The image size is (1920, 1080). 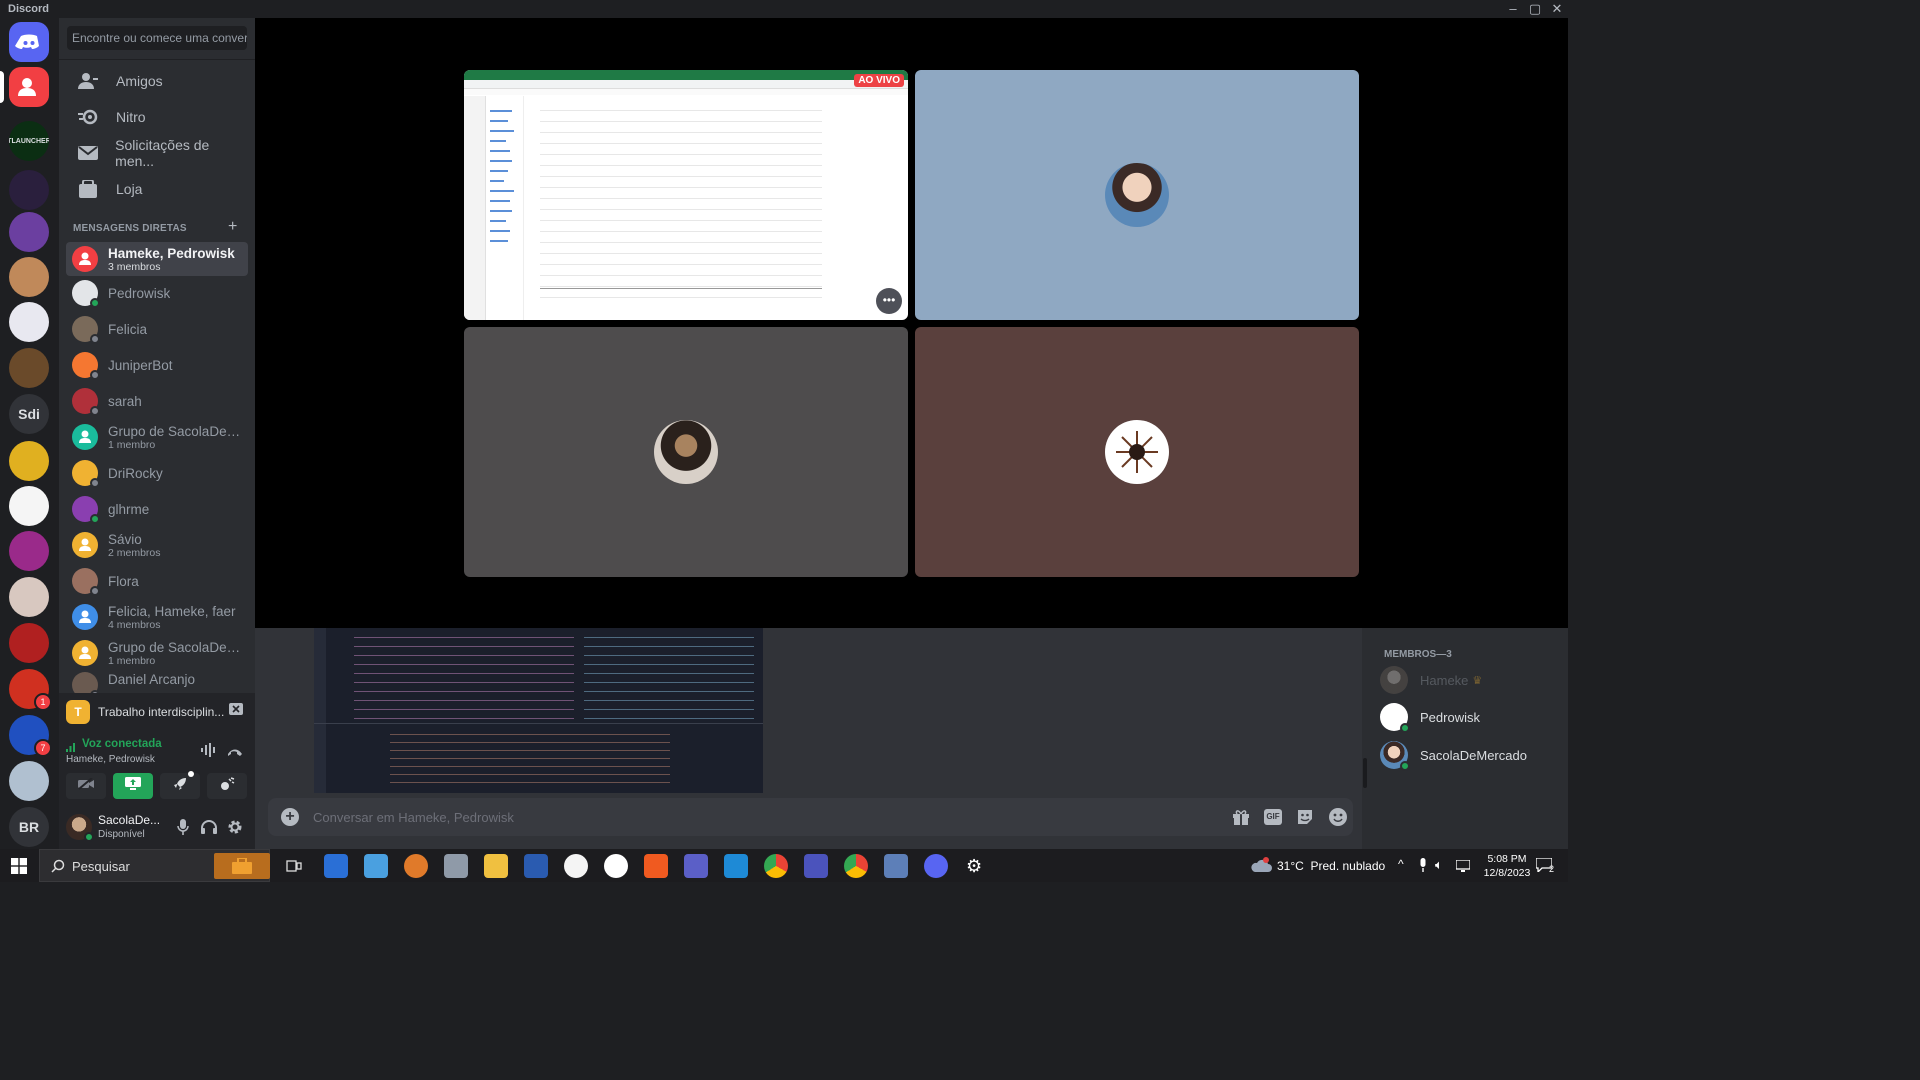 I want to click on member-item: Pedrowisk, so click(x=1430, y=717).